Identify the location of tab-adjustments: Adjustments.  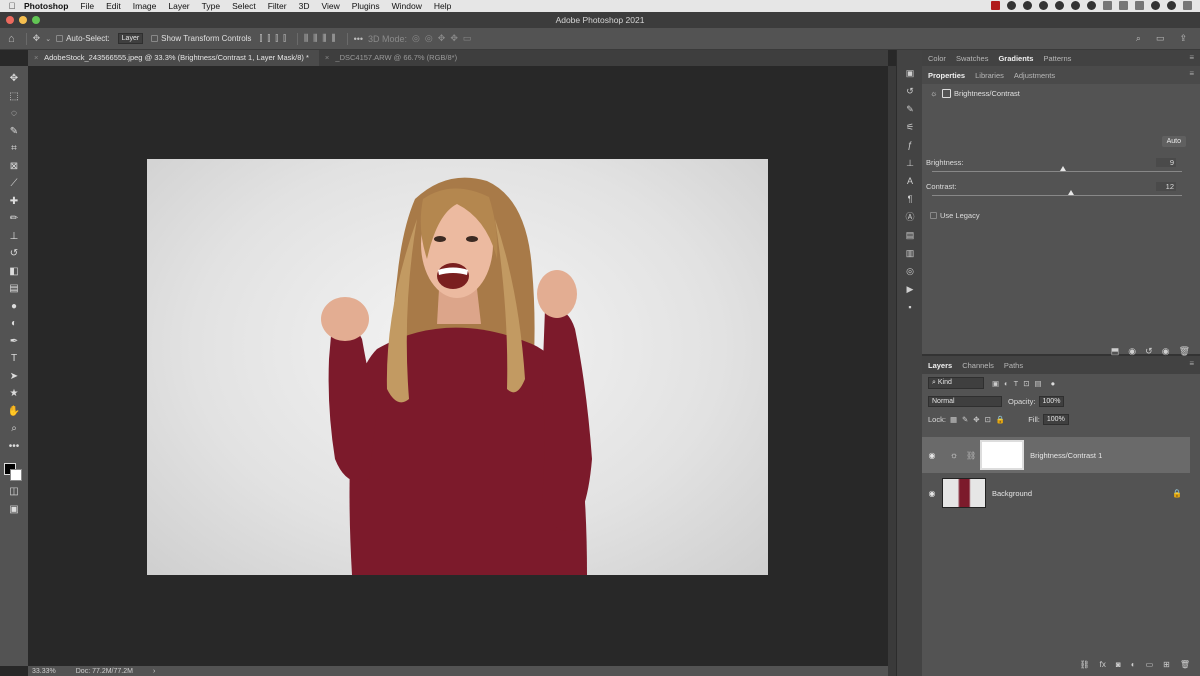
(1034, 75).